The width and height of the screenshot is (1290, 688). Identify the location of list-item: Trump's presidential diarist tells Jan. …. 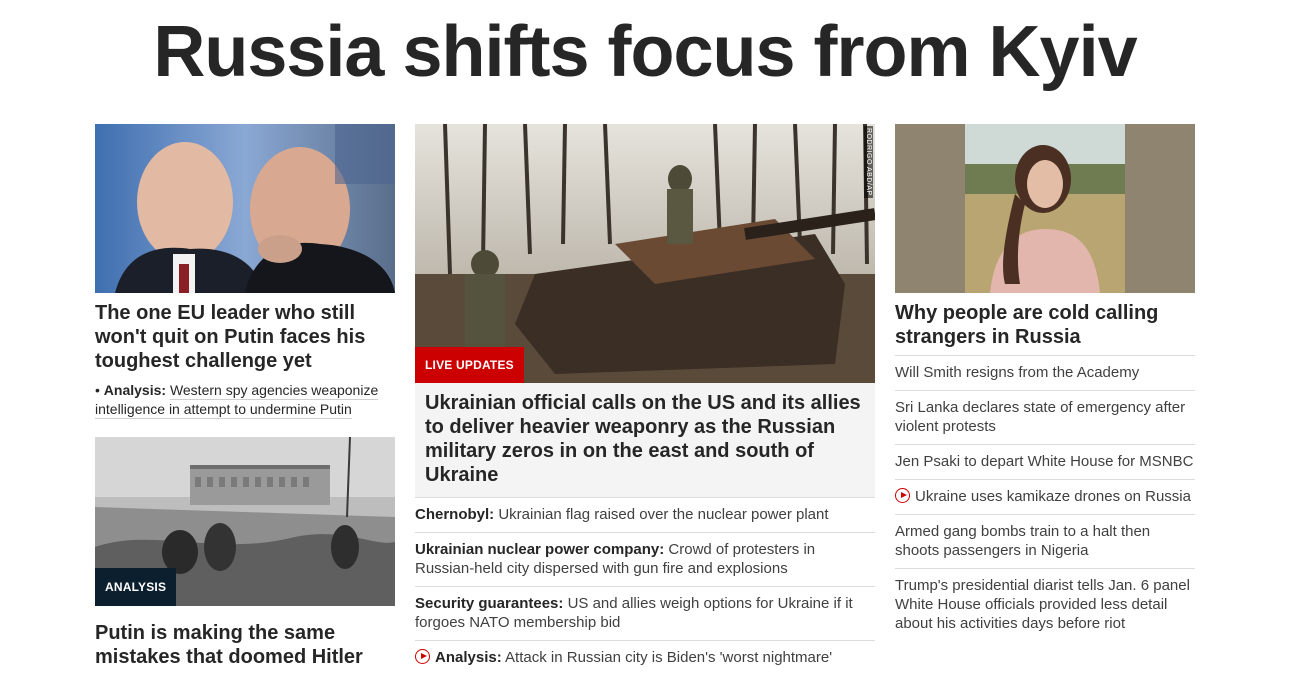
(1045, 604).